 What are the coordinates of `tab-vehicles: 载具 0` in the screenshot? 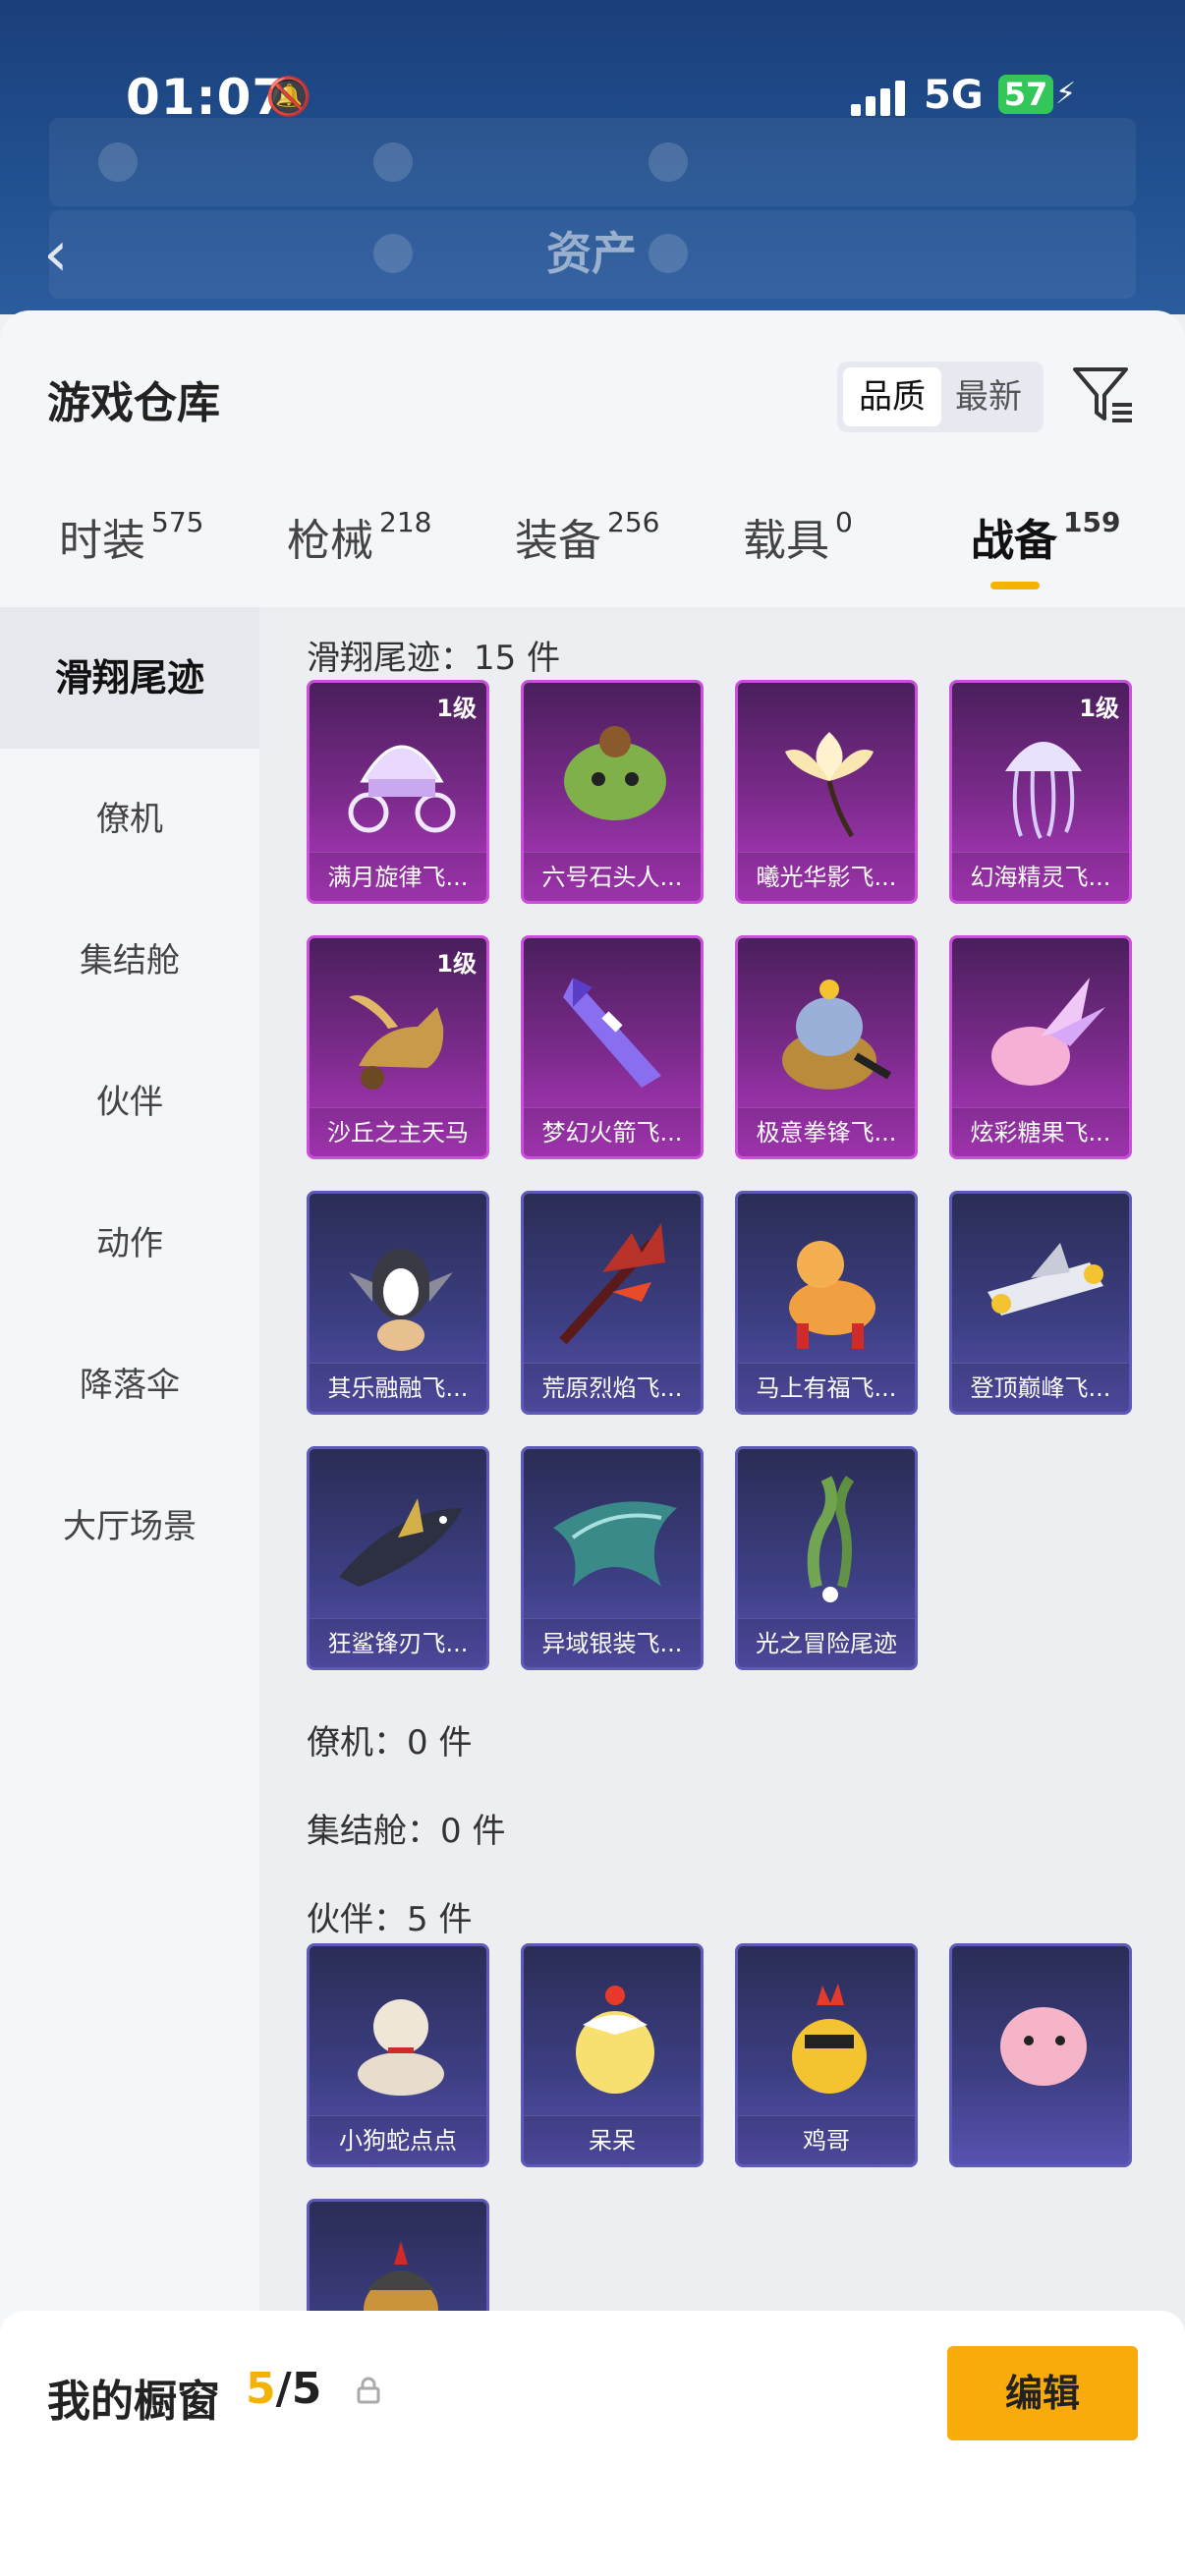 It's located at (798, 536).